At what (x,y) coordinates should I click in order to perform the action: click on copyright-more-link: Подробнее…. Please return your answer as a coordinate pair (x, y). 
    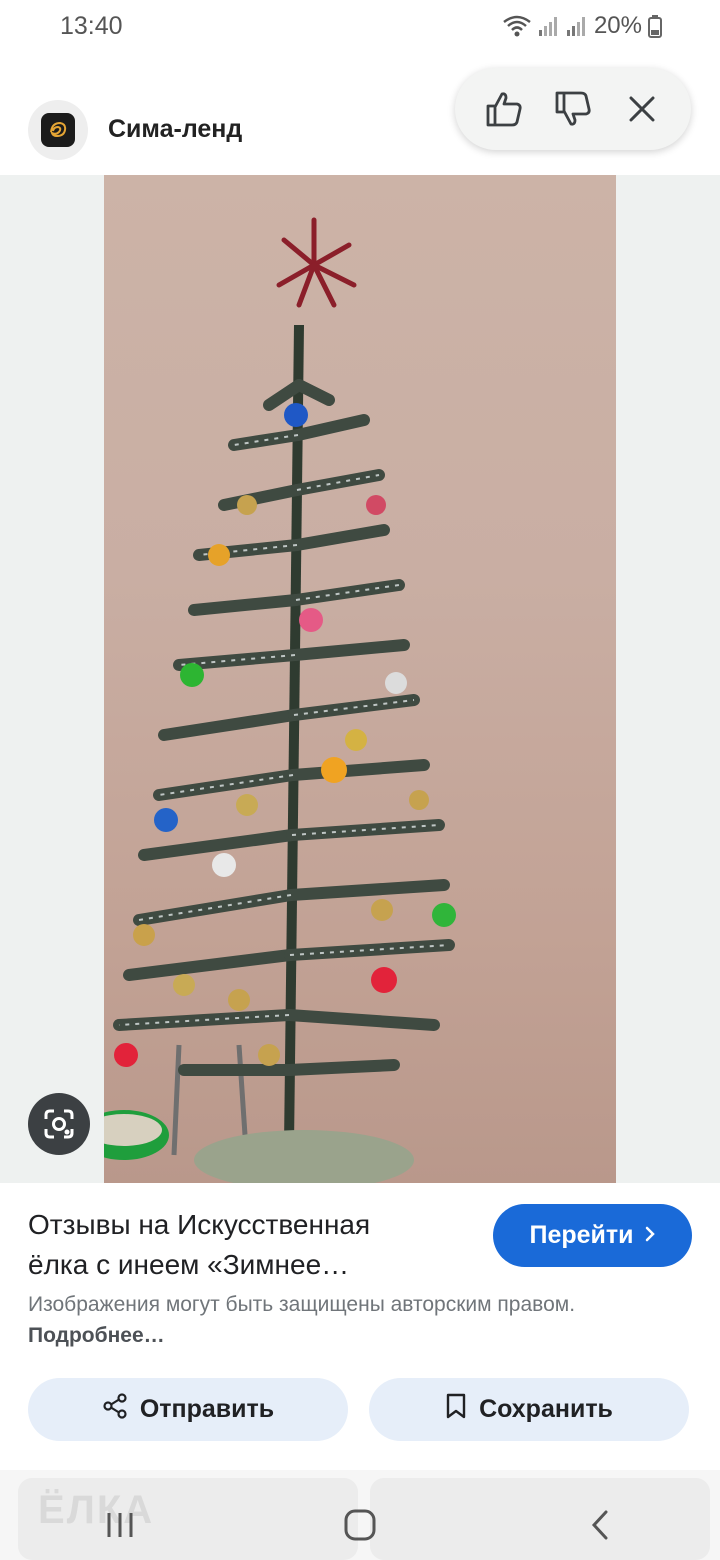
    Looking at the image, I should click on (96, 1335).